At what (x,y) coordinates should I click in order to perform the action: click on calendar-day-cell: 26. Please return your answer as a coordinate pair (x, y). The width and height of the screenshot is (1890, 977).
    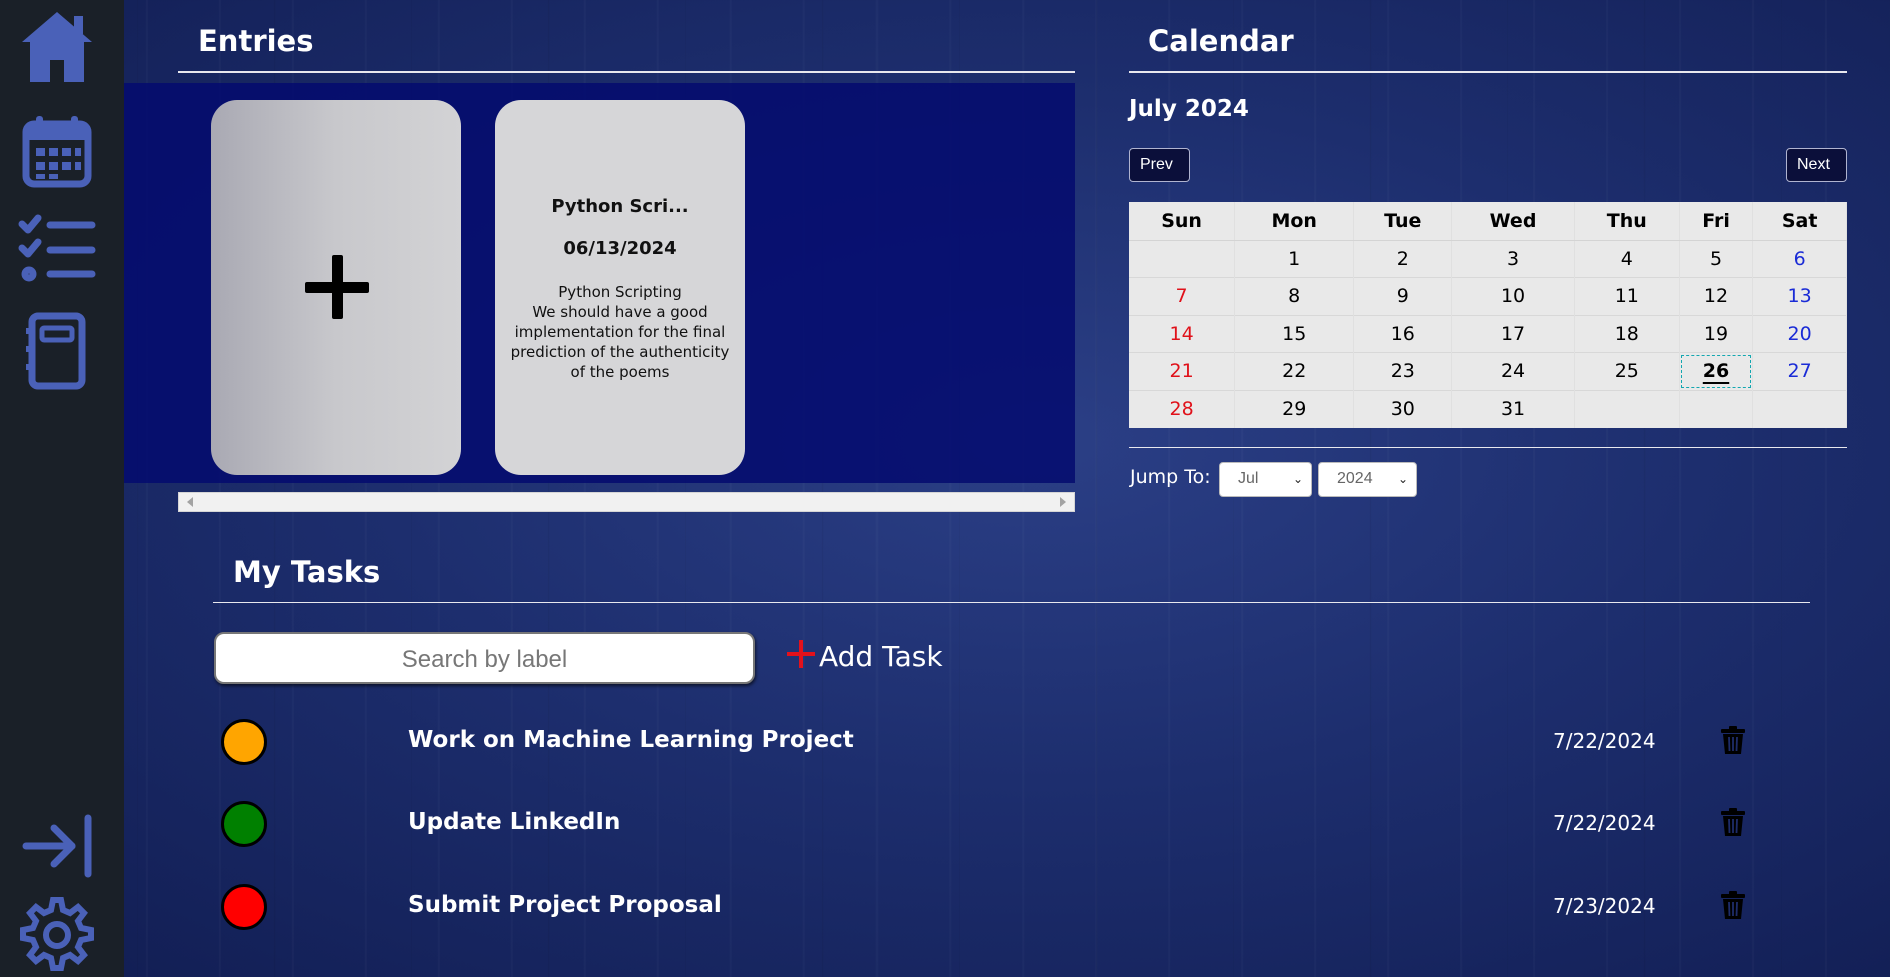
    Looking at the image, I should click on (1716, 371).